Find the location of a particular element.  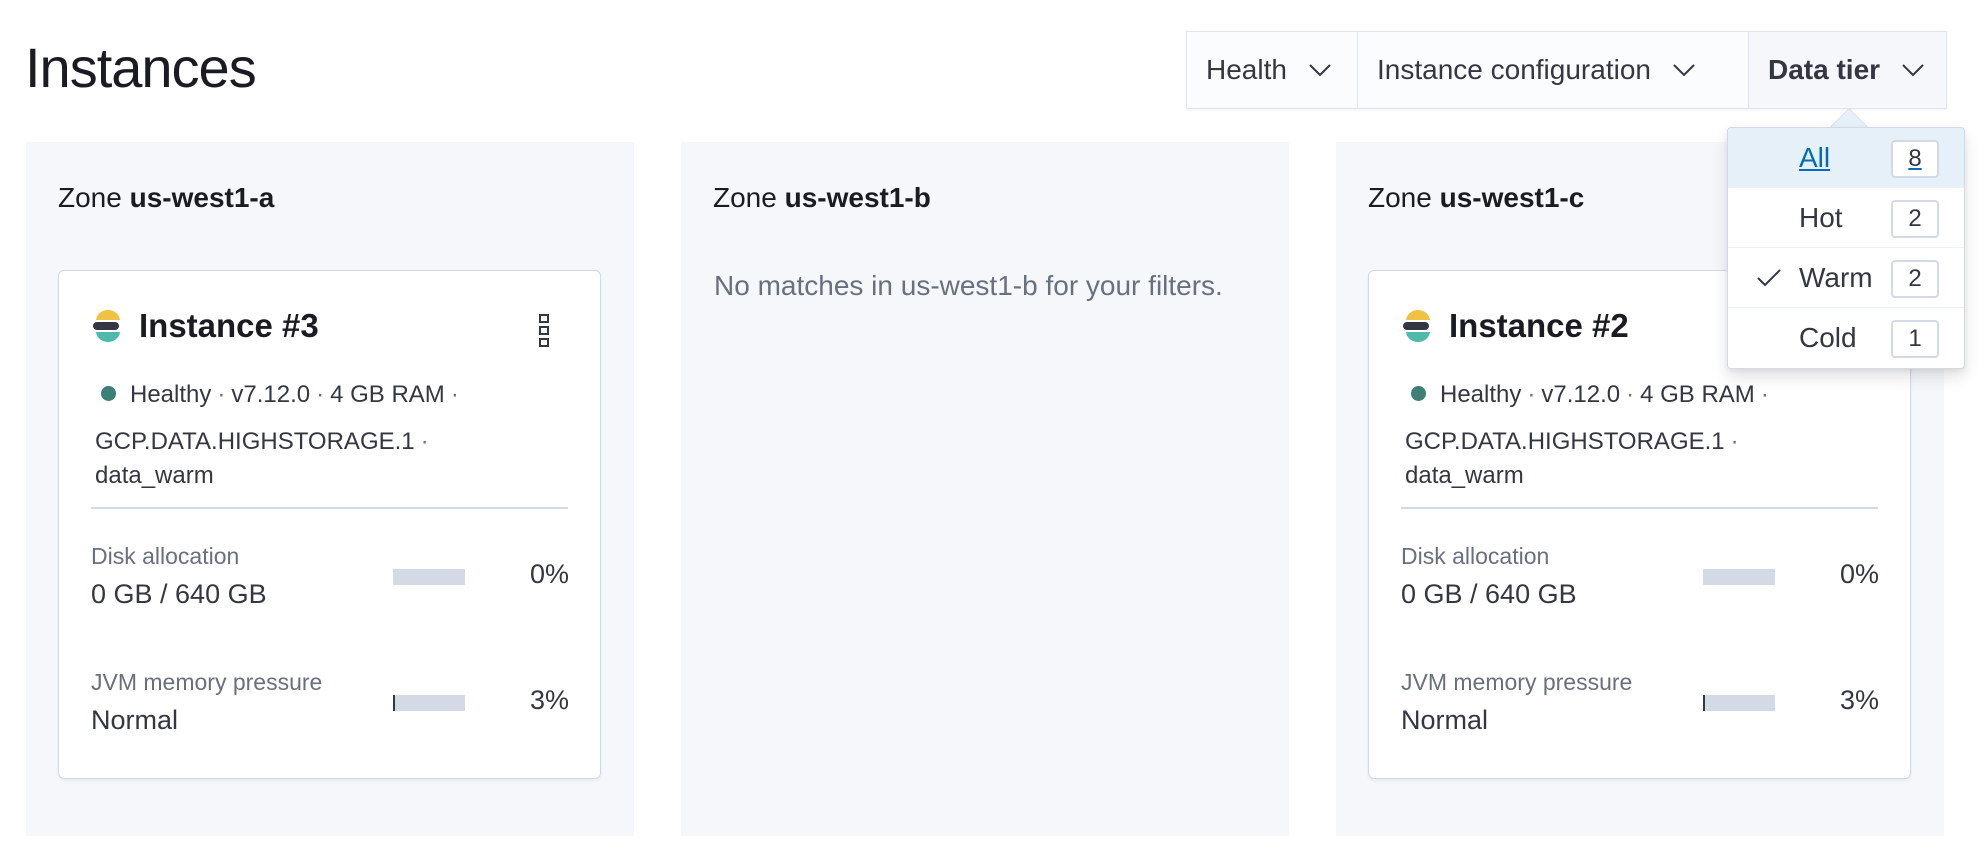

instance-configuration-filter-button: Instance configuration is located at coordinates (1553, 70).